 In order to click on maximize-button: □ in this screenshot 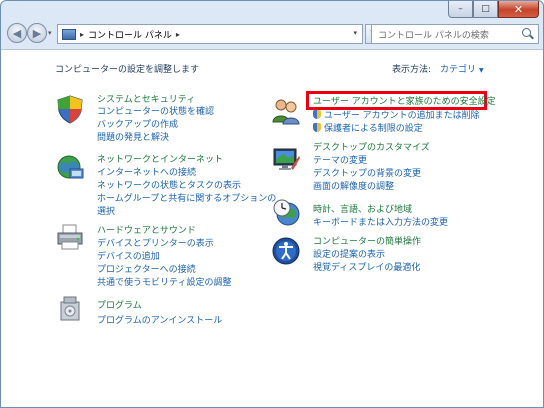, I will do `click(485, 9)`.